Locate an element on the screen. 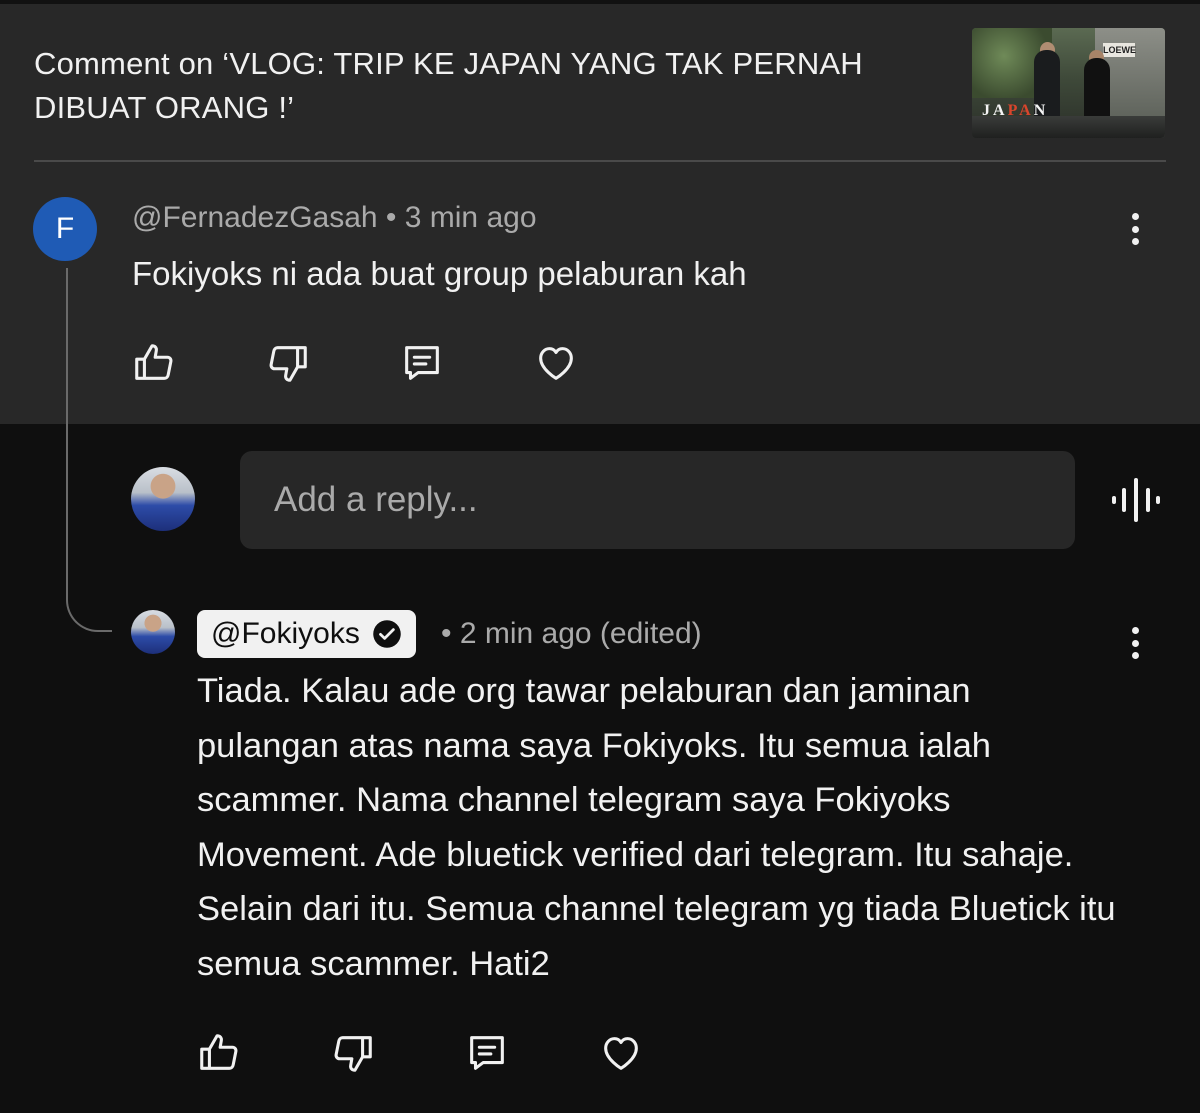 The height and width of the screenshot is (1113, 1200). comment-text: Fokiyoks ni ada buat group pelaburan kah is located at coordinates (439, 273).